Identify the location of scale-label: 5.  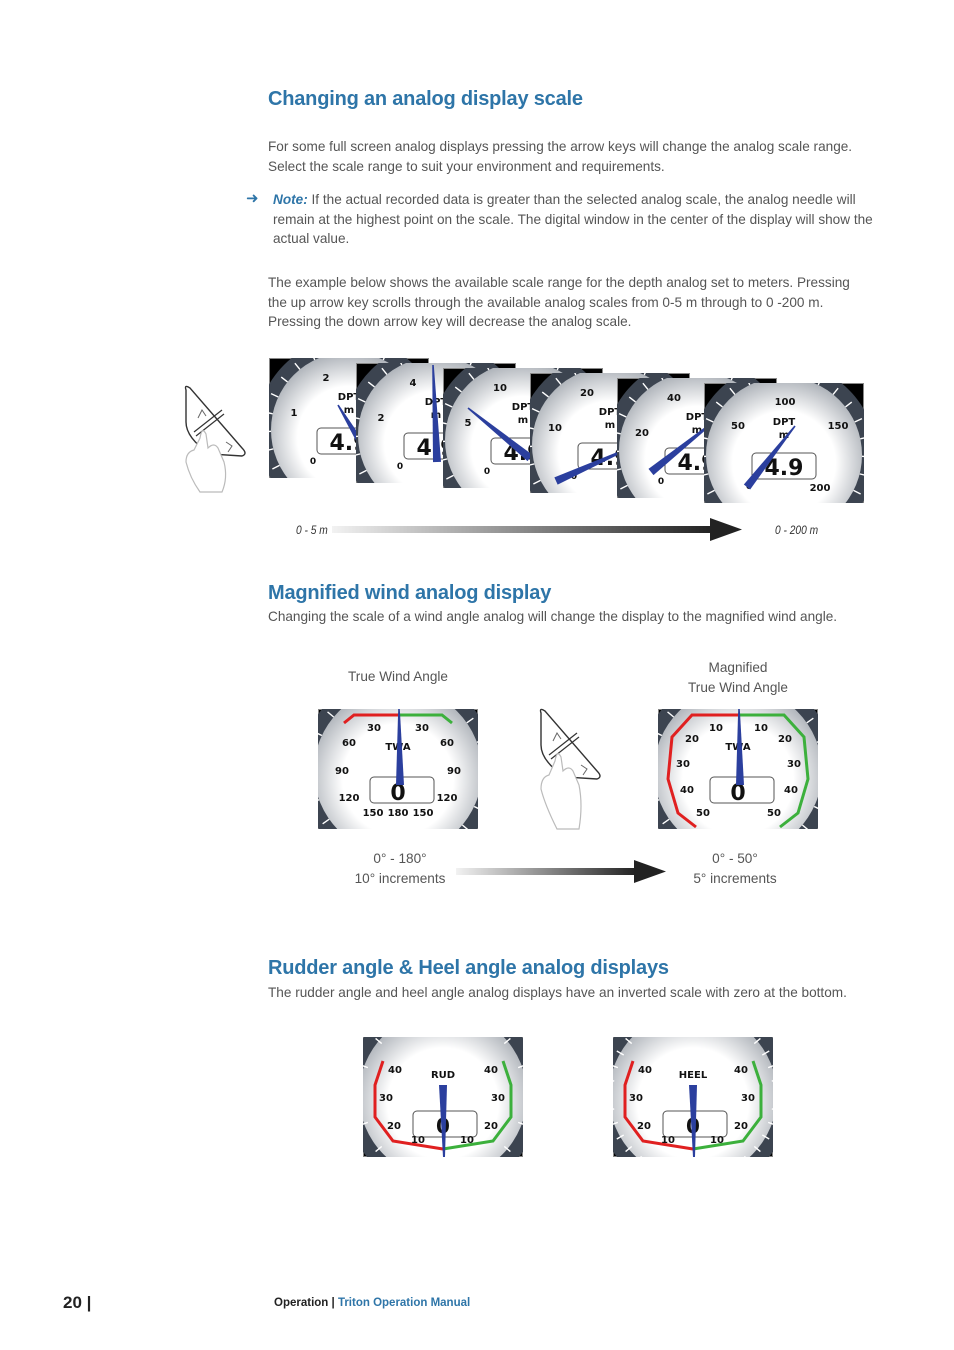
(468, 423).